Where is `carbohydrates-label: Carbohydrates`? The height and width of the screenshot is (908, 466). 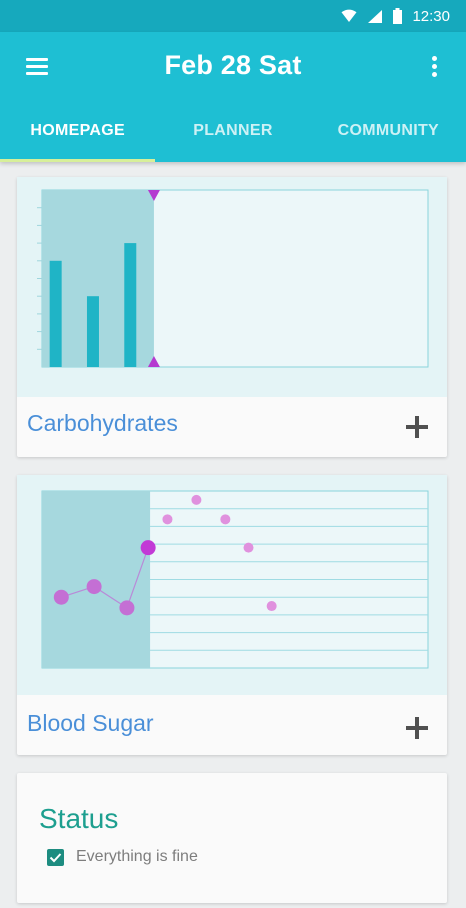 carbohydrates-label: Carbohydrates is located at coordinates (102, 423).